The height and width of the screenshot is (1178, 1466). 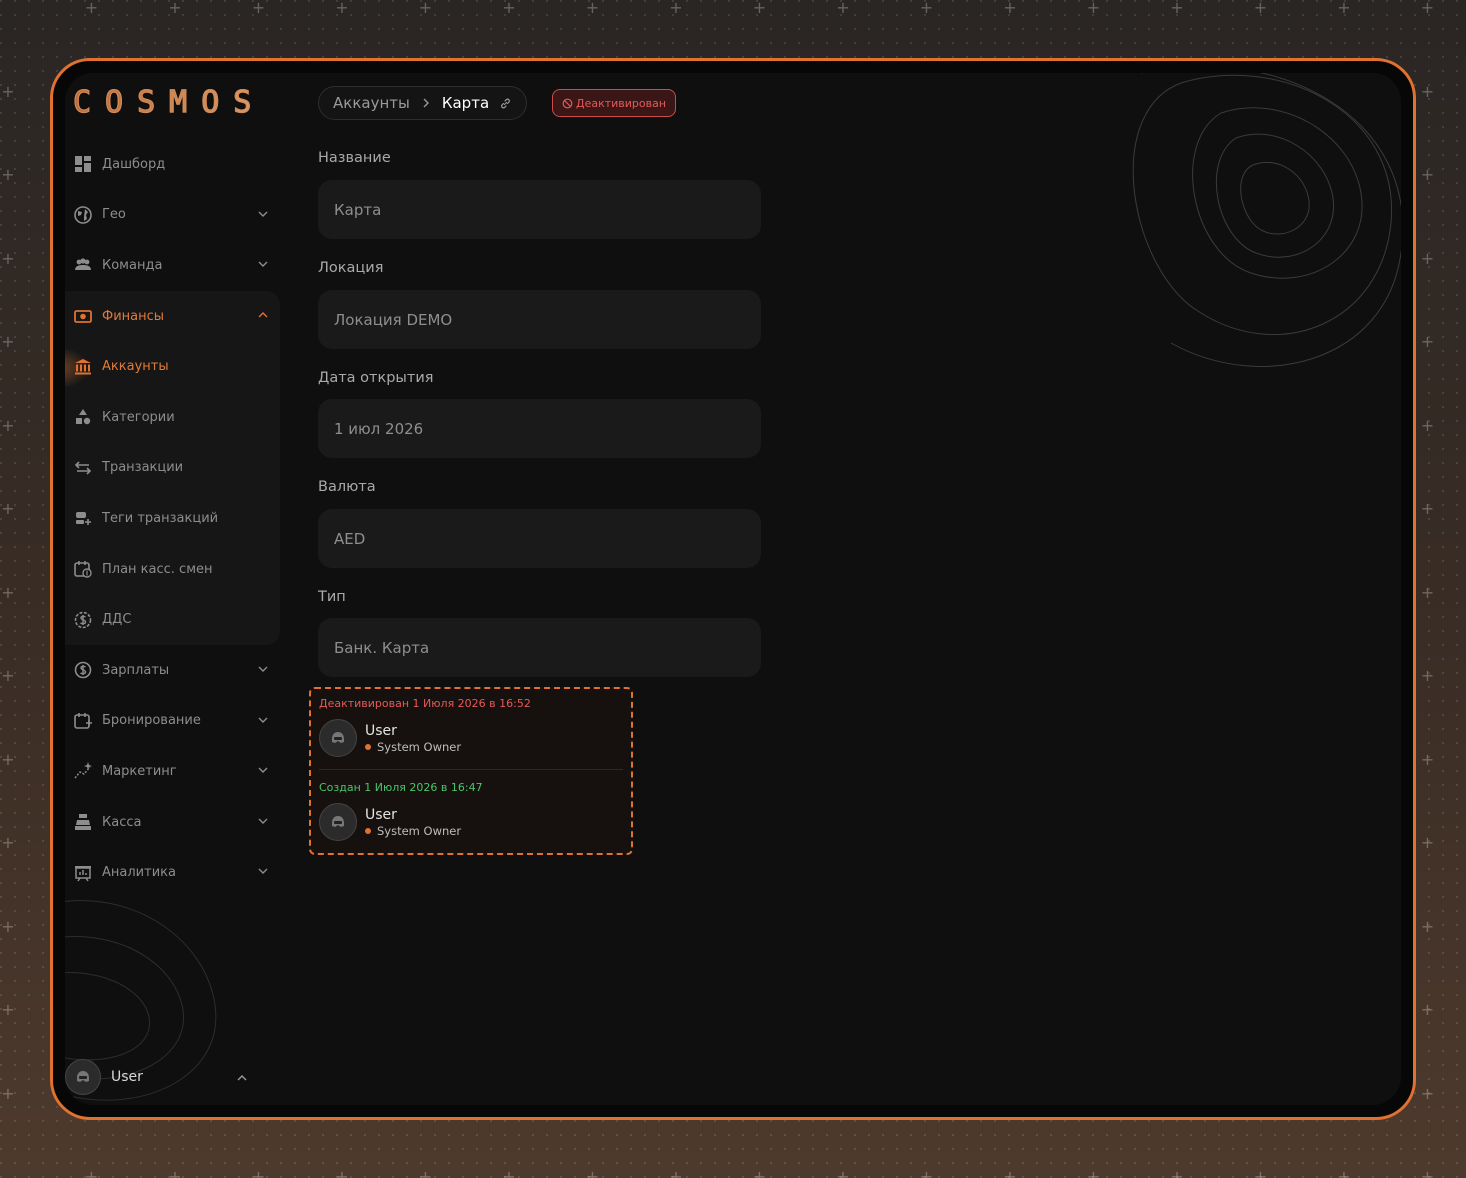 I want to click on app-logo: COSMOS, so click(x=168, y=102).